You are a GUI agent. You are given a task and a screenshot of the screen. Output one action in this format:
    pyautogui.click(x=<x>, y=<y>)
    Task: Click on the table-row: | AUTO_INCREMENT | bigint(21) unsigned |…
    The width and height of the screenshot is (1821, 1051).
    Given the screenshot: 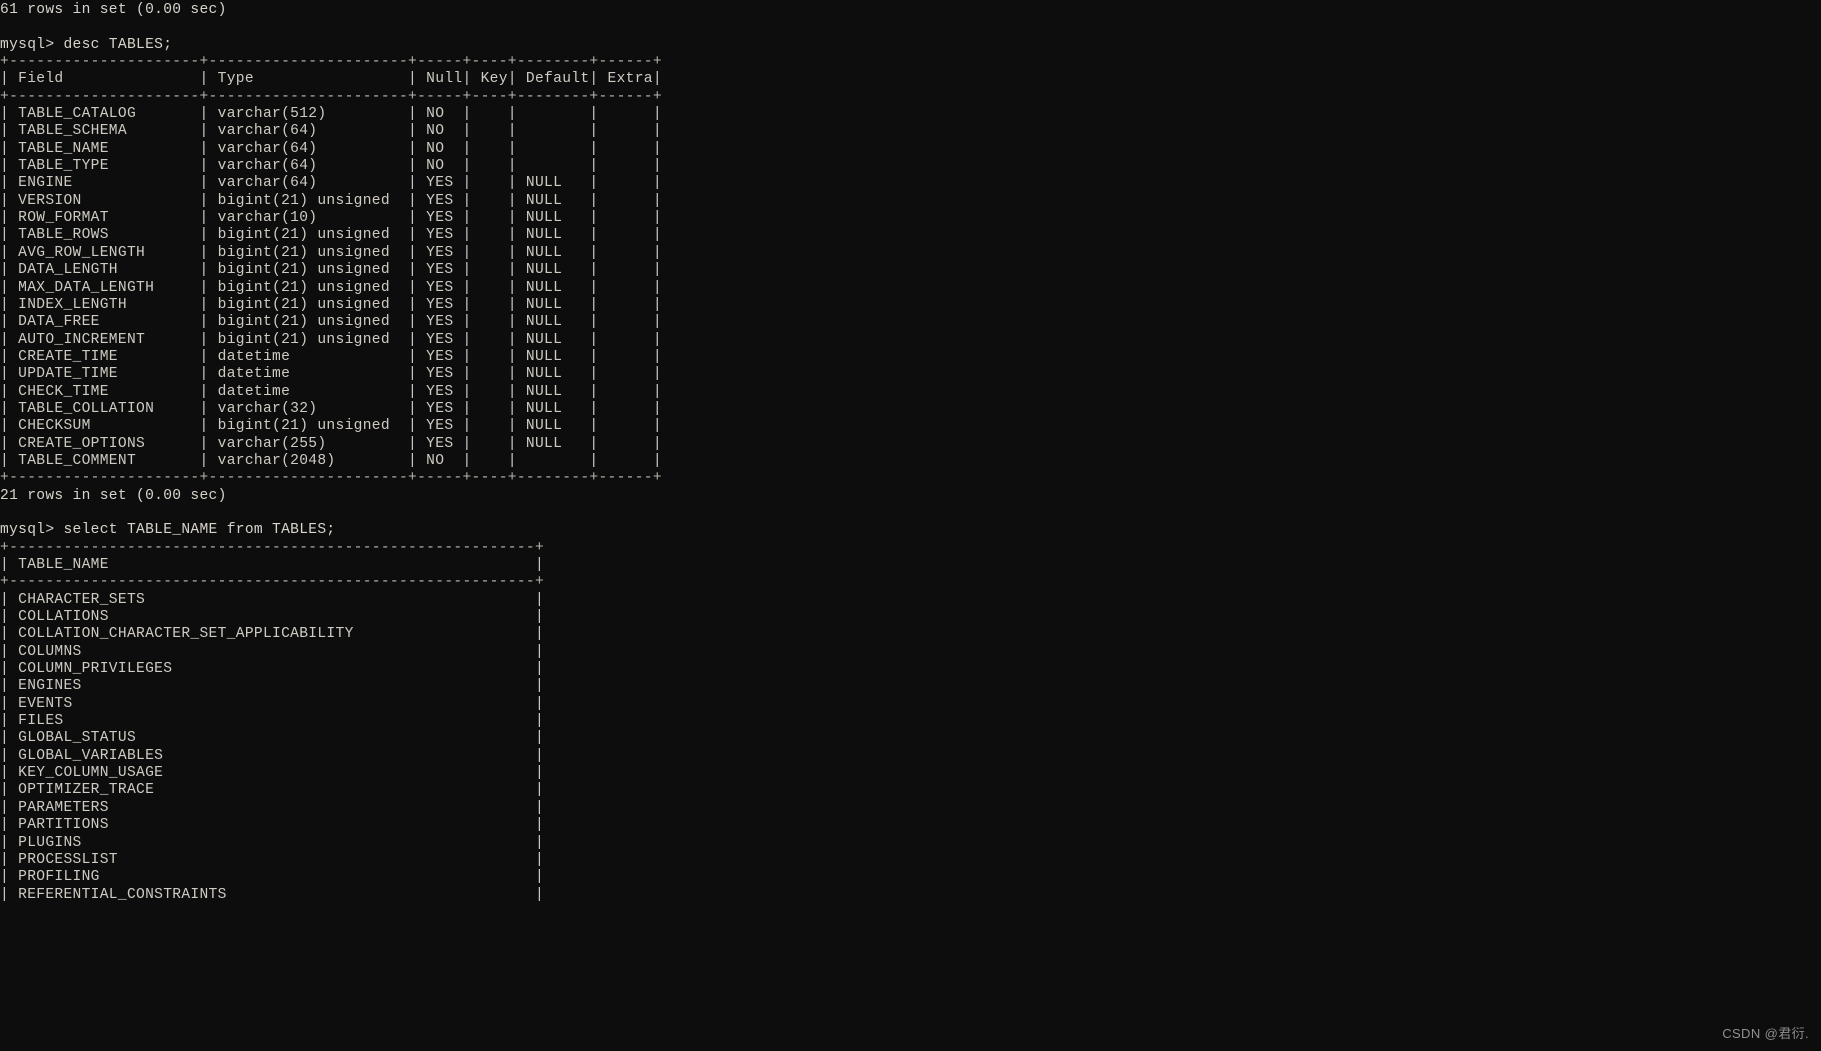 What is the action you would take?
    pyautogui.click(x=331, y=339)
    